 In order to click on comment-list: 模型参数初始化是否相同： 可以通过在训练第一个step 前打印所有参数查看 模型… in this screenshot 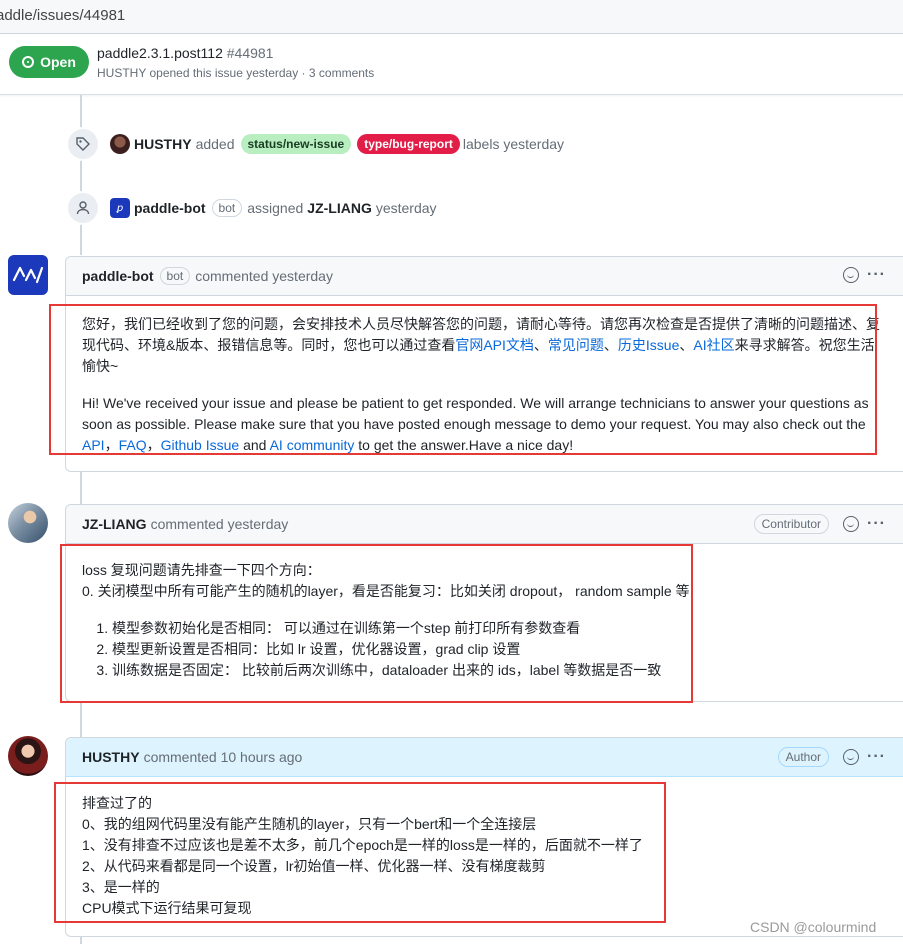, I will do `click(485, 649)`.